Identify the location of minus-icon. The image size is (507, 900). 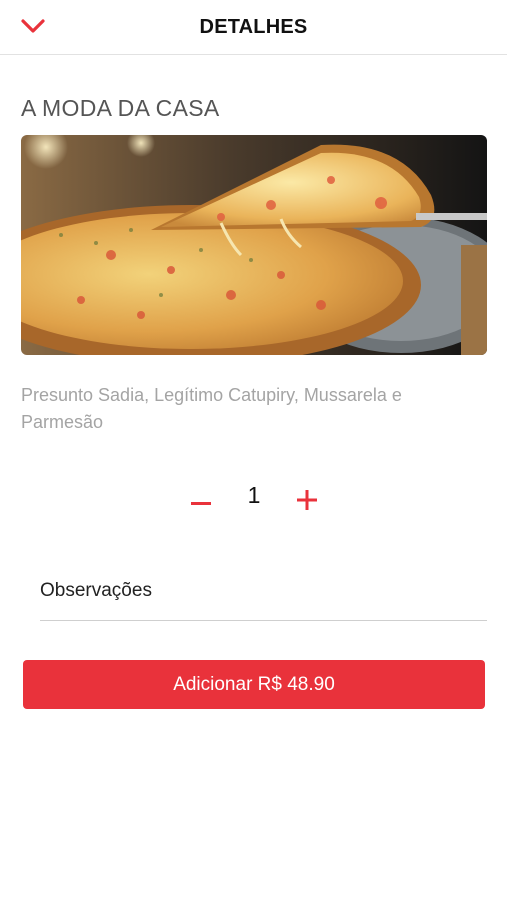
(201, 502).